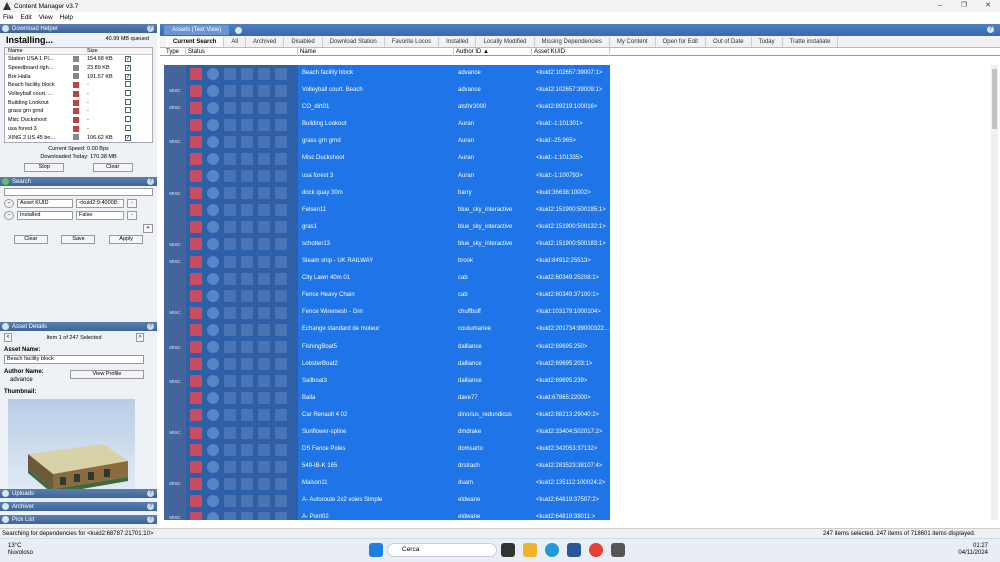  I want to click on column-size: Size, so click(106, 51).